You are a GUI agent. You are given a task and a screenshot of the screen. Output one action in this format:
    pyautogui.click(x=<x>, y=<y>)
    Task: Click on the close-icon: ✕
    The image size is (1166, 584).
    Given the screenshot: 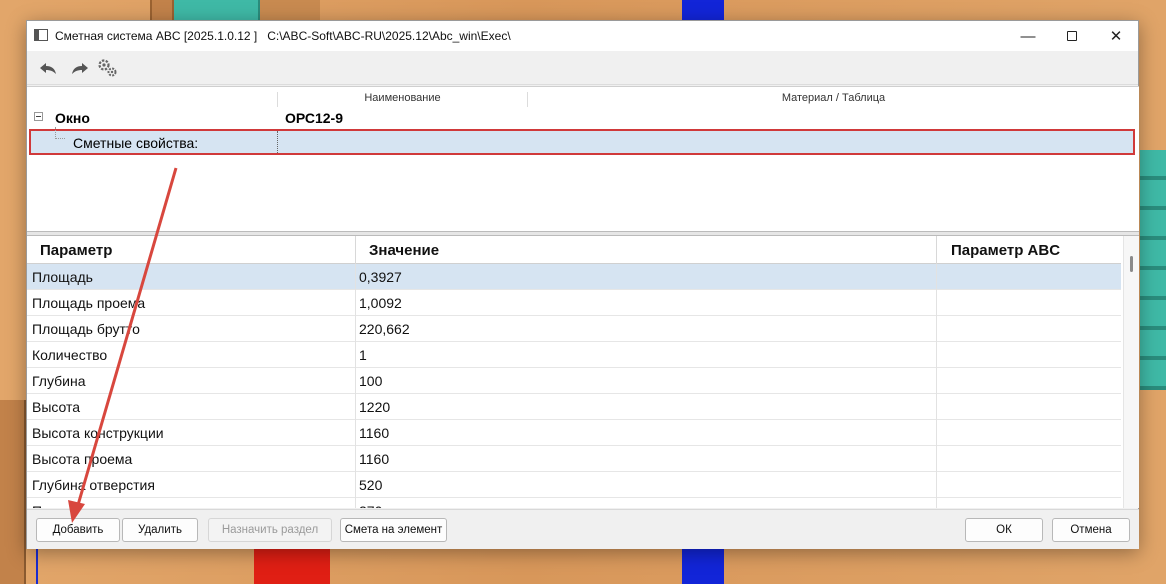 What is the action you would take?
    pyautogui.click(x=1116, y=36)
    